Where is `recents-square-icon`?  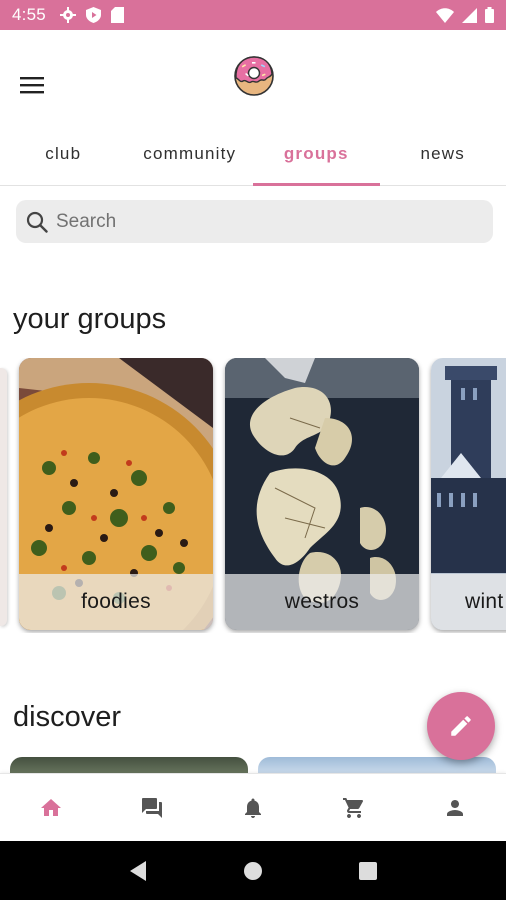
recents-square-icon is located at coordinates (368, 870).